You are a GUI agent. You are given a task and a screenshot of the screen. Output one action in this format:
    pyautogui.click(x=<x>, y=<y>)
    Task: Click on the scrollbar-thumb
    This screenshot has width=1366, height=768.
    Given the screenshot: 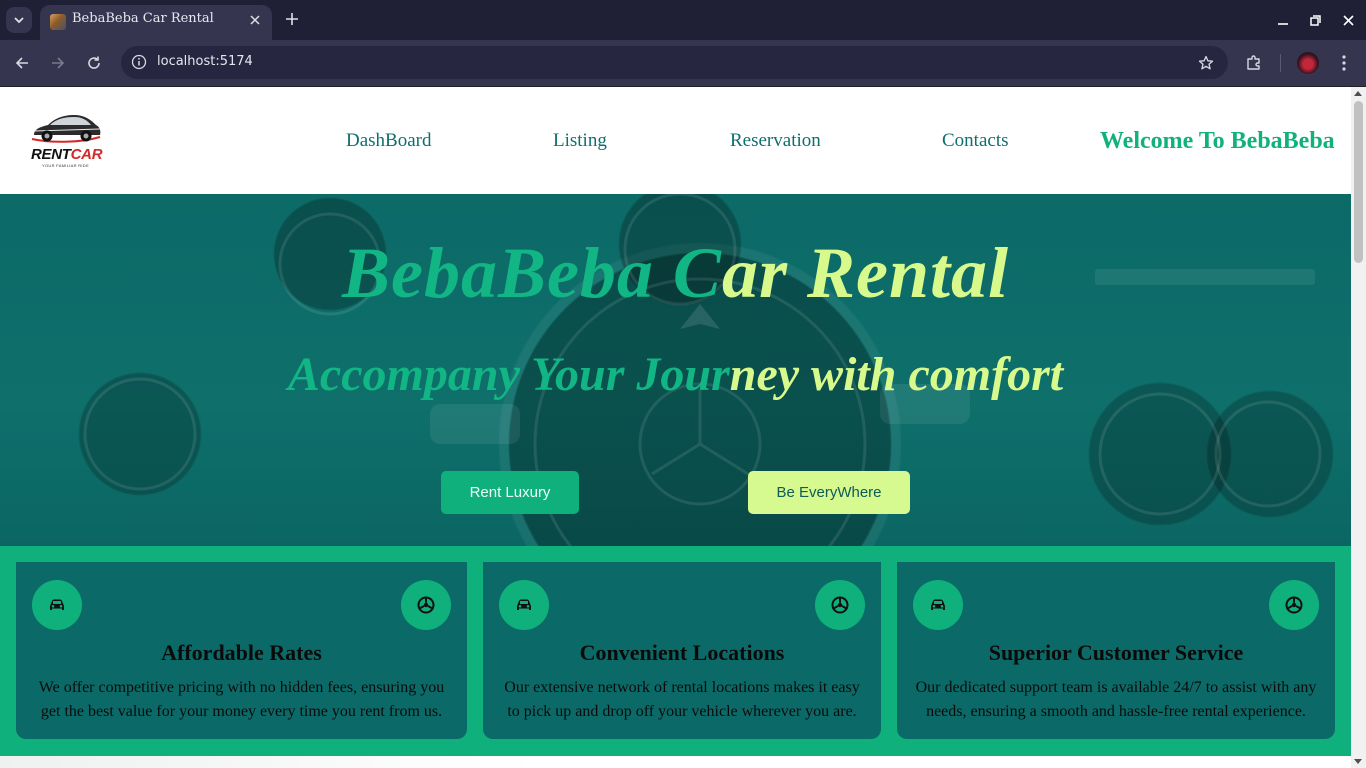 What is the action you would take?
    pyautogui.click(x=1358, y=182)
    